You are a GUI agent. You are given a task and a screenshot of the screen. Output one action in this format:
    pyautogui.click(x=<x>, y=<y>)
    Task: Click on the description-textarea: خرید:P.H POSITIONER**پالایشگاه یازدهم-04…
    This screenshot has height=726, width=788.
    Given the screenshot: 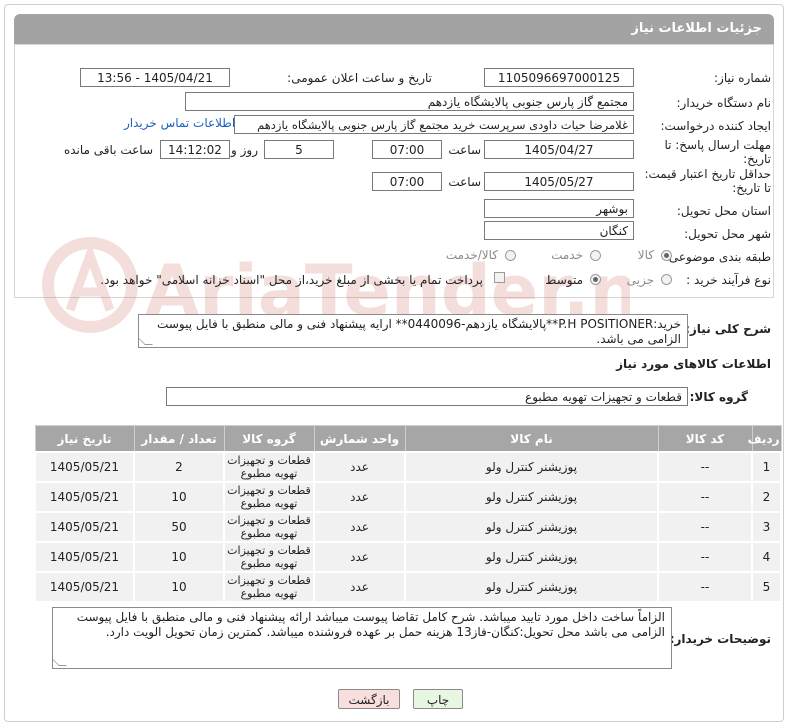 What is the action you would take?
    pyautogui.click(x=413, y=331)
    